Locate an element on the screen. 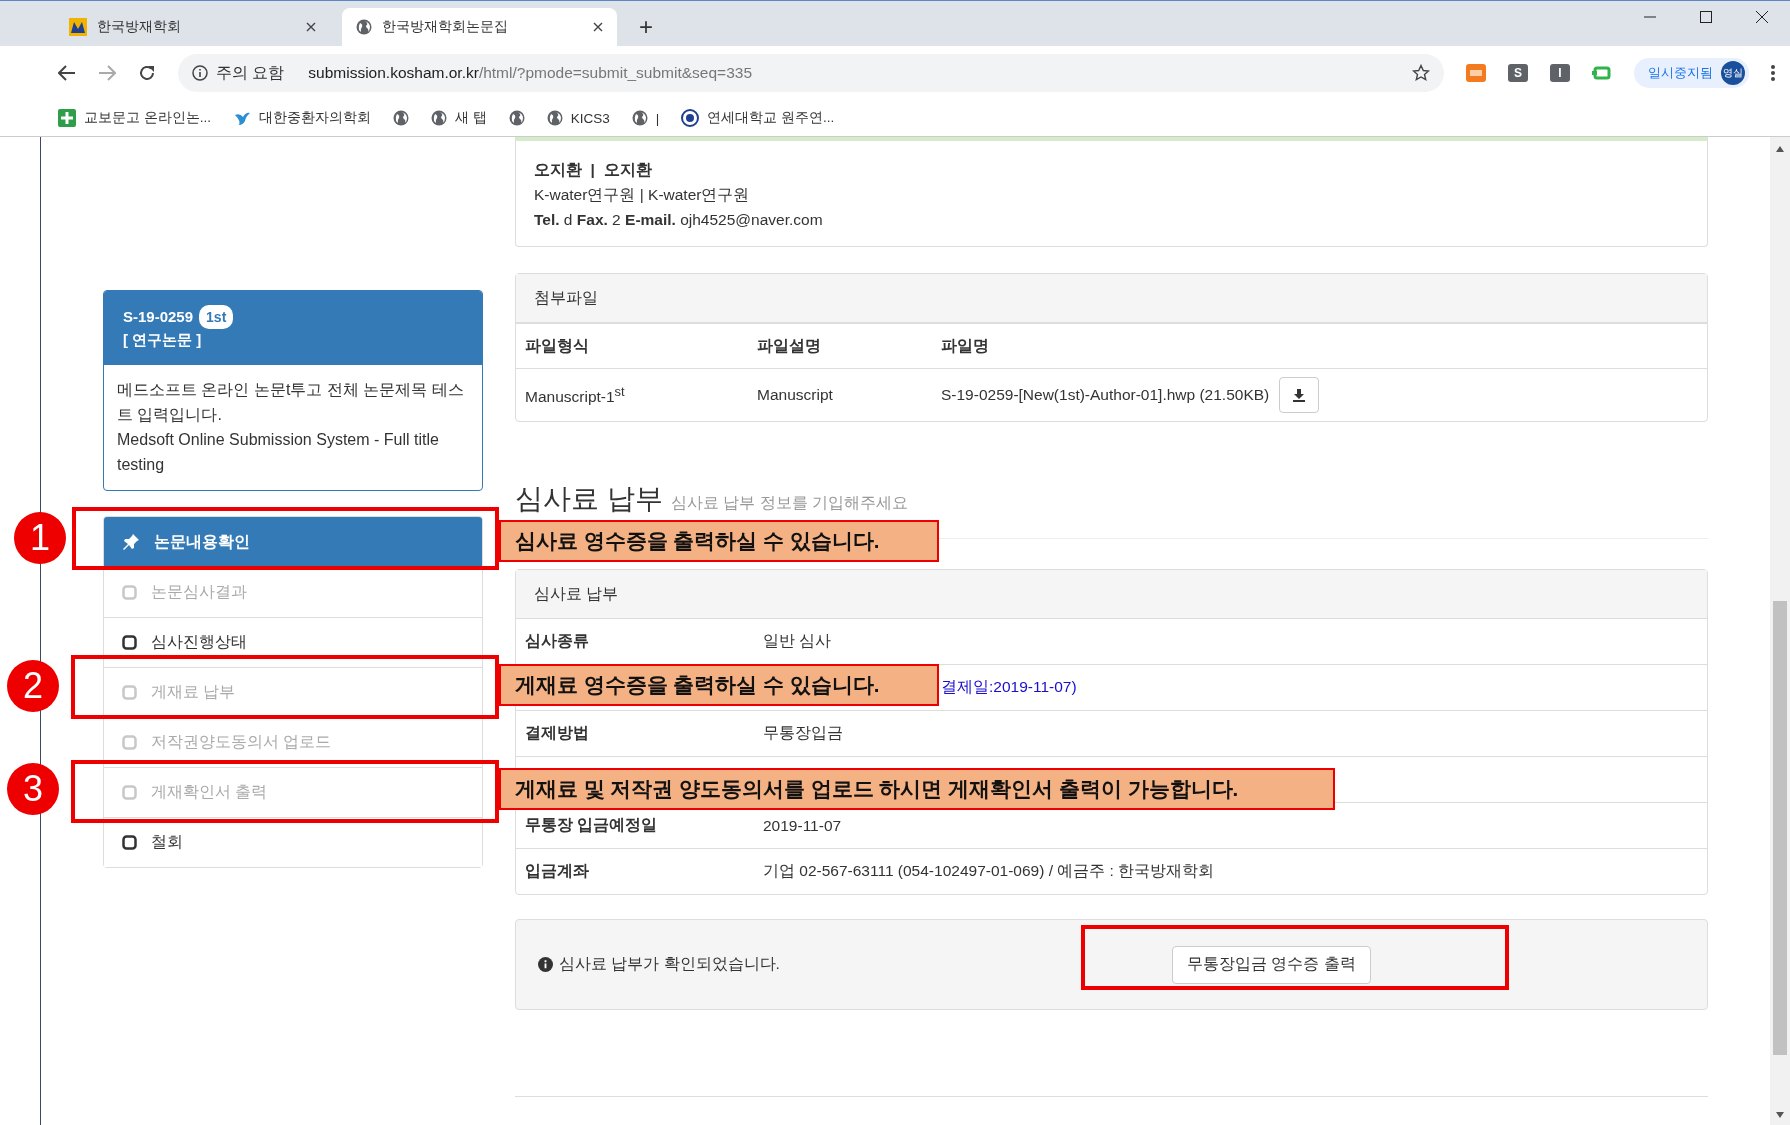 This screenshot has height=1125, width=1790. field-value: 일반 심사 is located at coordinates (797, 641).